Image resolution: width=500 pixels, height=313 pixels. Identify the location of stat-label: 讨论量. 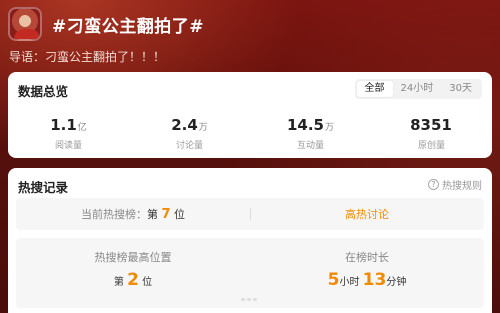
(189, 146).